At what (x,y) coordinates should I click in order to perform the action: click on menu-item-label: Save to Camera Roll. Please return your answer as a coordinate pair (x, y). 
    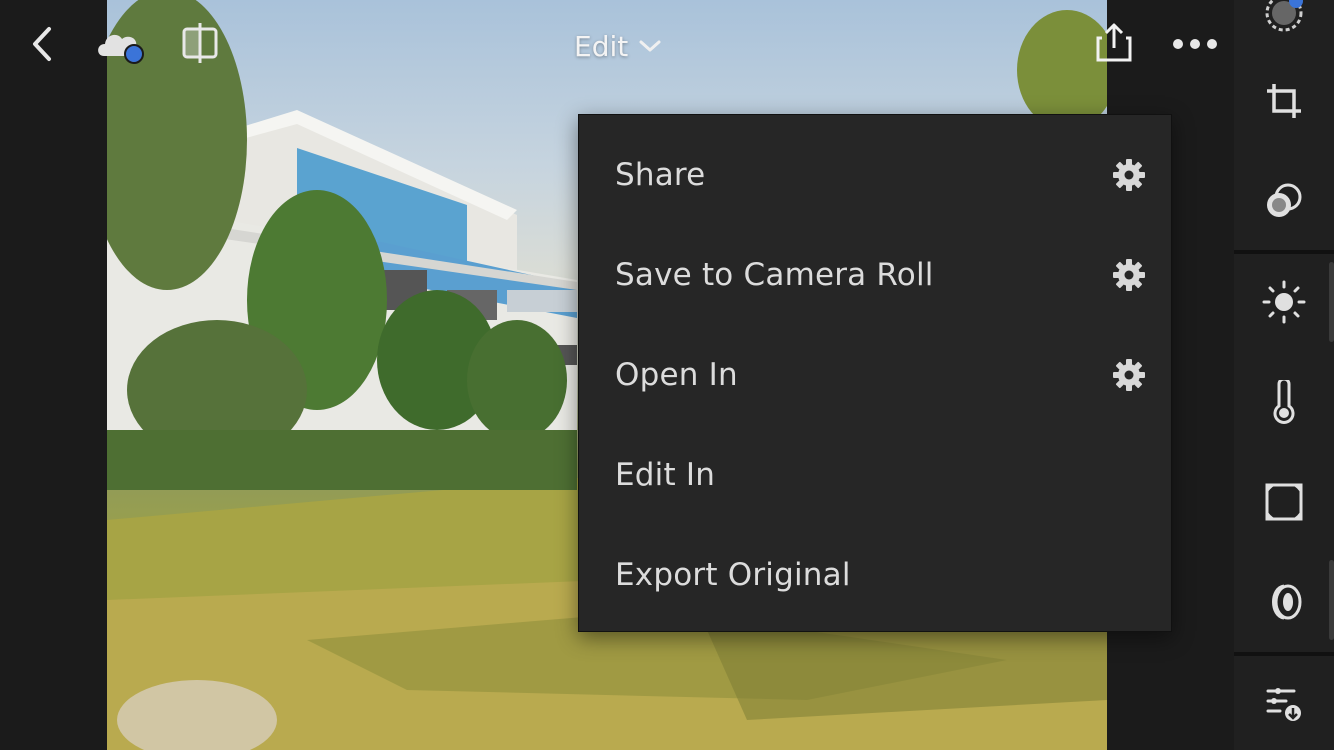
    Looking at the image, I should click on (774, 275).